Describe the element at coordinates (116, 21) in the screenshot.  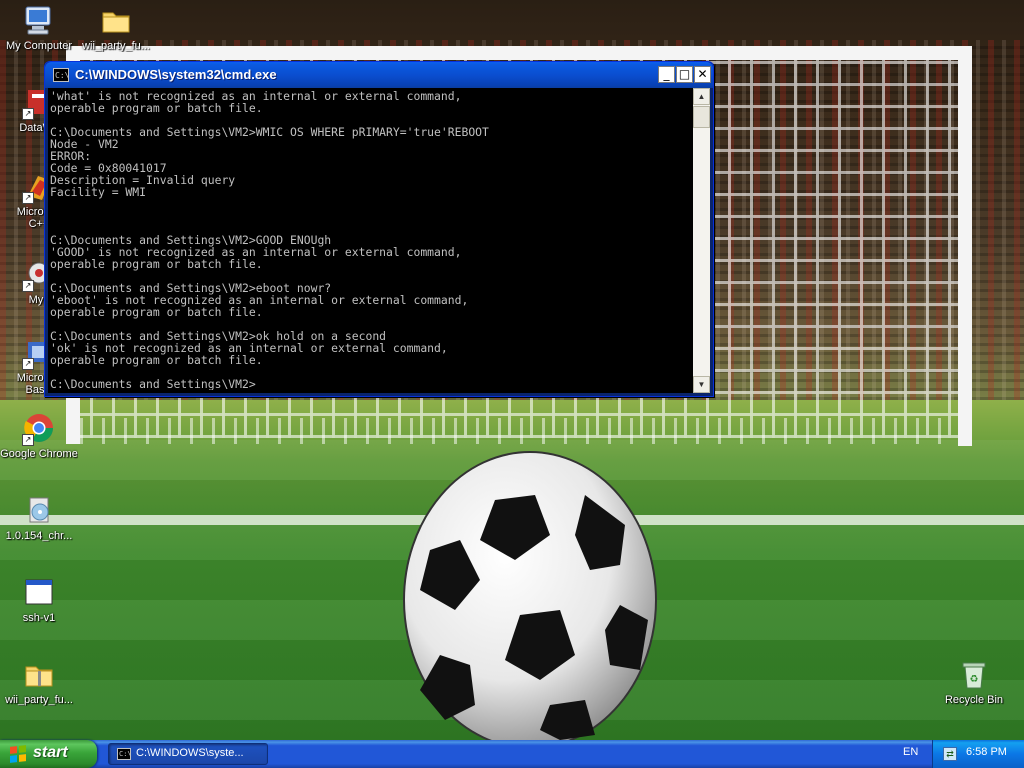
I see `folder-icon` at that location.